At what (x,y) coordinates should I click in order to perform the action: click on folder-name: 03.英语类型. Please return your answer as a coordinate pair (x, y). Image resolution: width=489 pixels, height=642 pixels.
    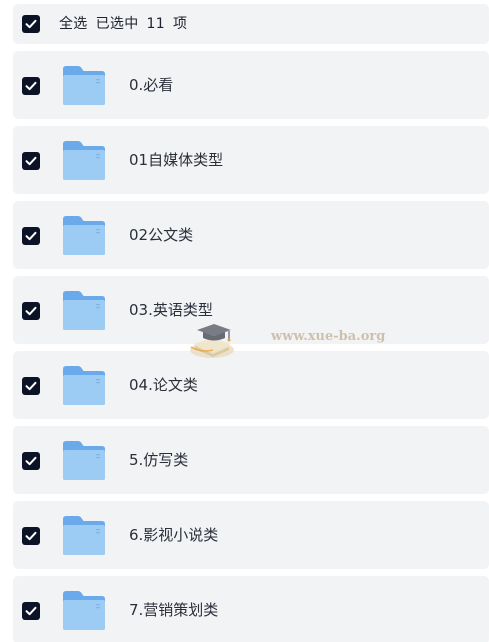
    Looking at the image, I should click on (171, 310).